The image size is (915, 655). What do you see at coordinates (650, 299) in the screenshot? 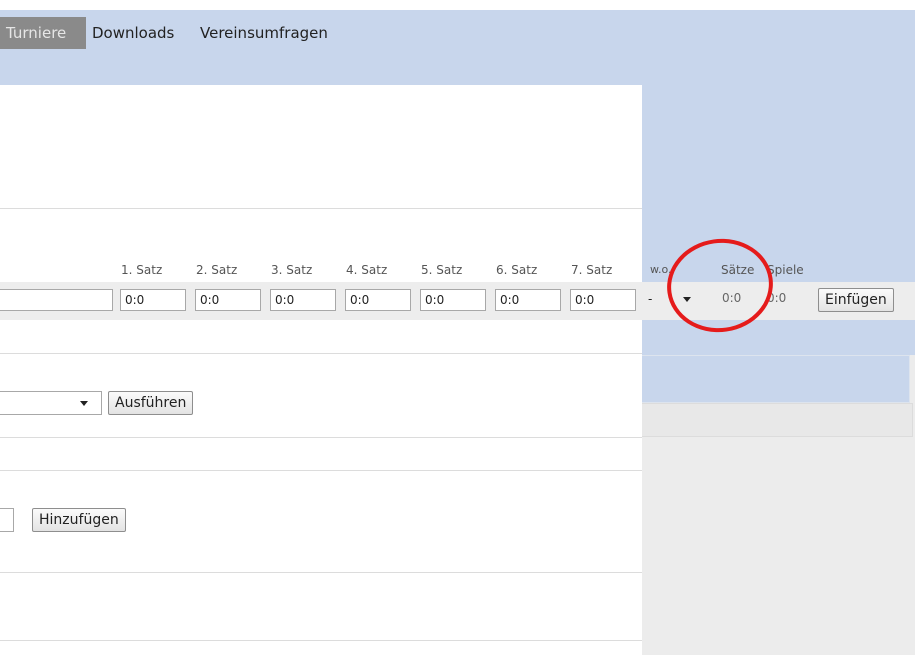
I see `wo-select-value: -` at bounding box center [650, 299].